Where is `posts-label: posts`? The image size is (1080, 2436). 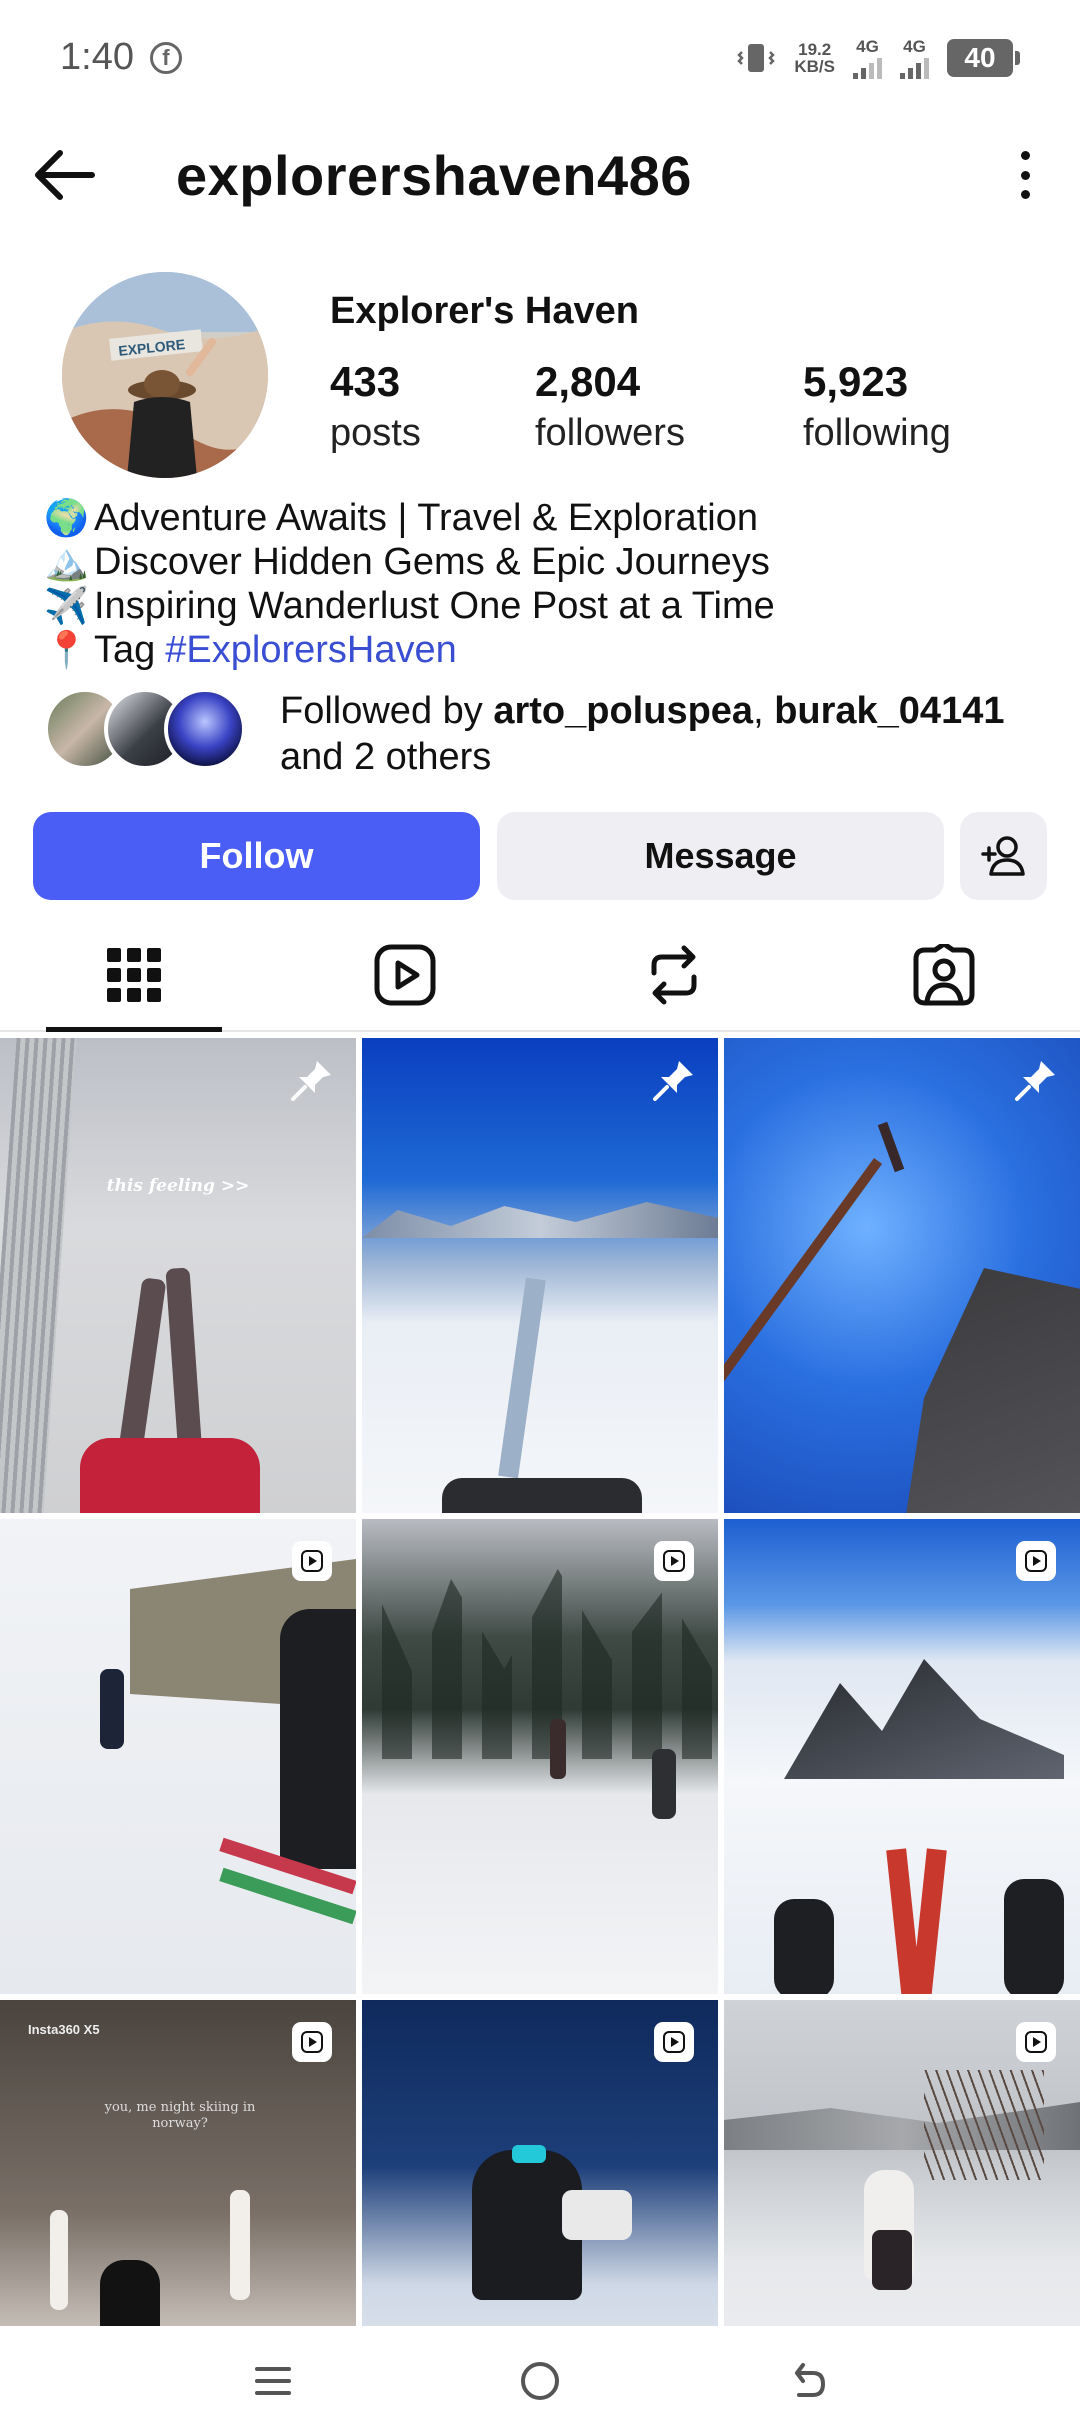 posts-label: posts is located at coordinates (375, 433).